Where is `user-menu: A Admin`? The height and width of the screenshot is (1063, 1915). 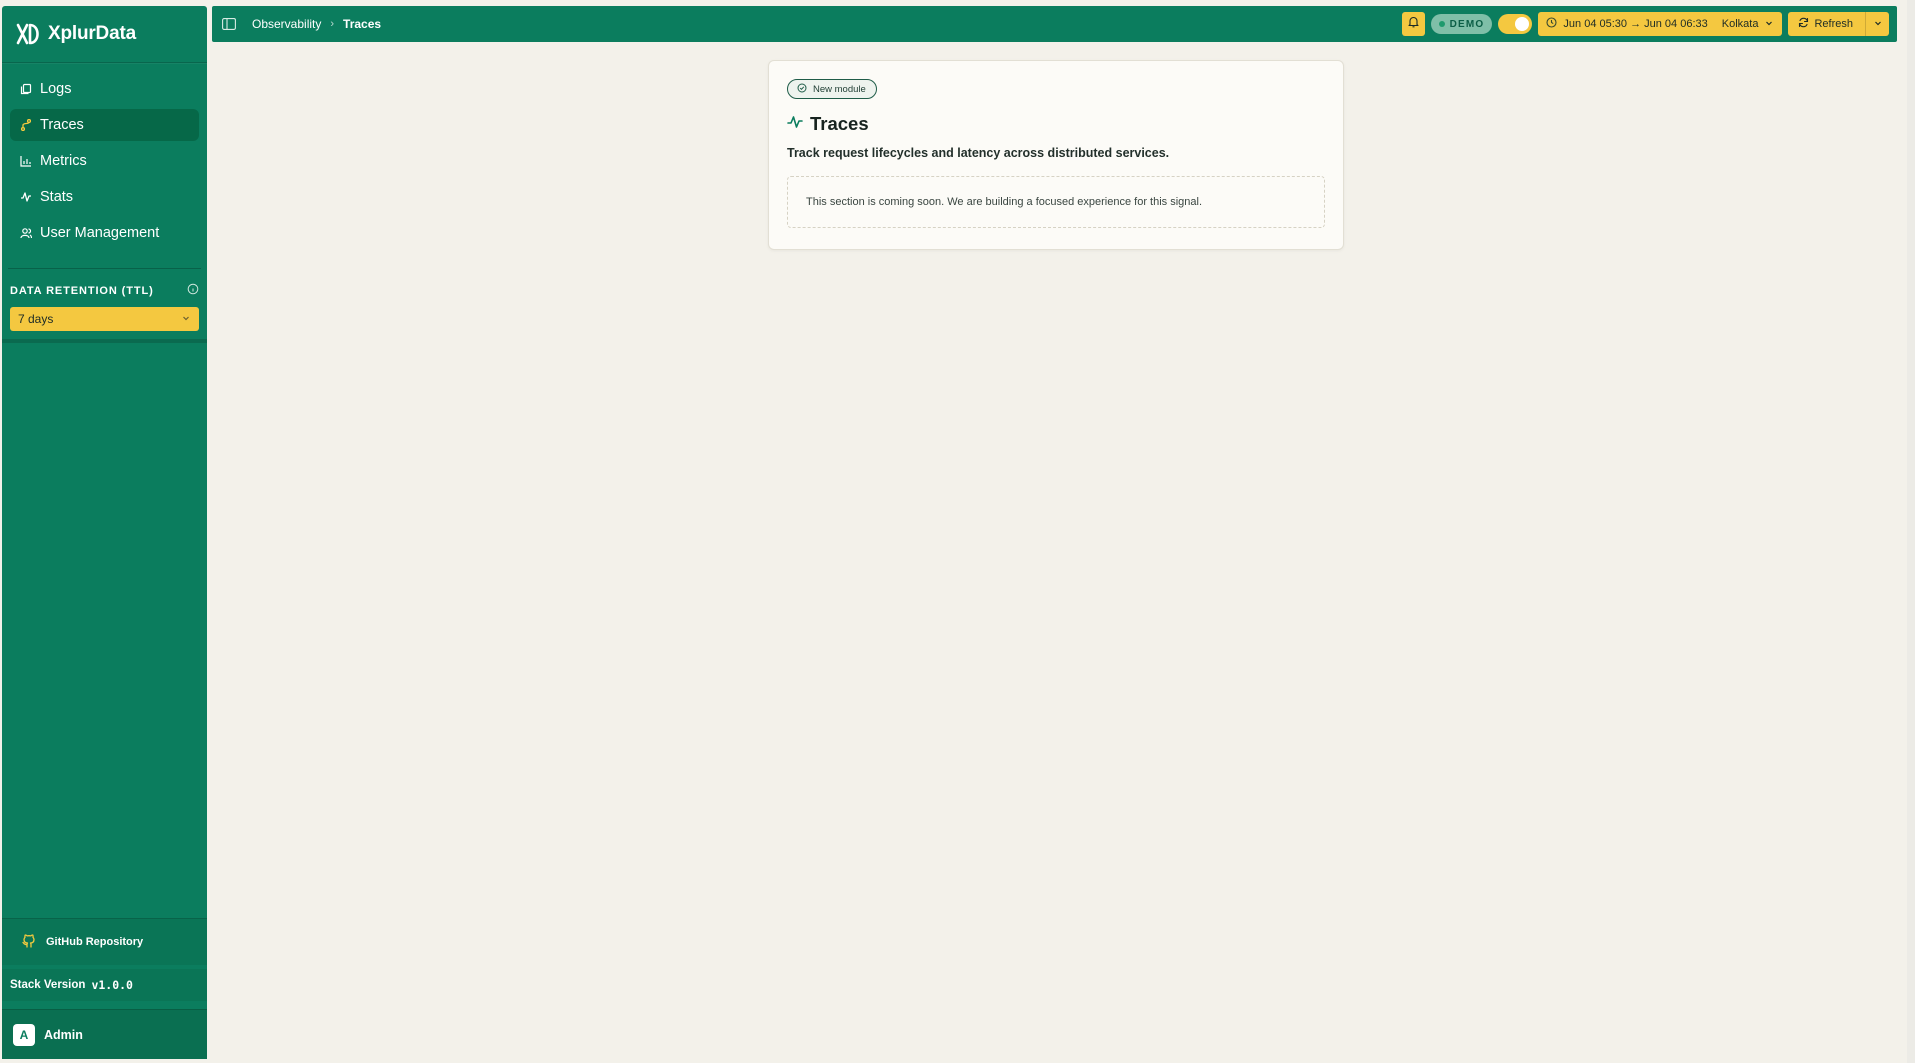
user-menu: A Admin is located at coordinates (104, 1034).